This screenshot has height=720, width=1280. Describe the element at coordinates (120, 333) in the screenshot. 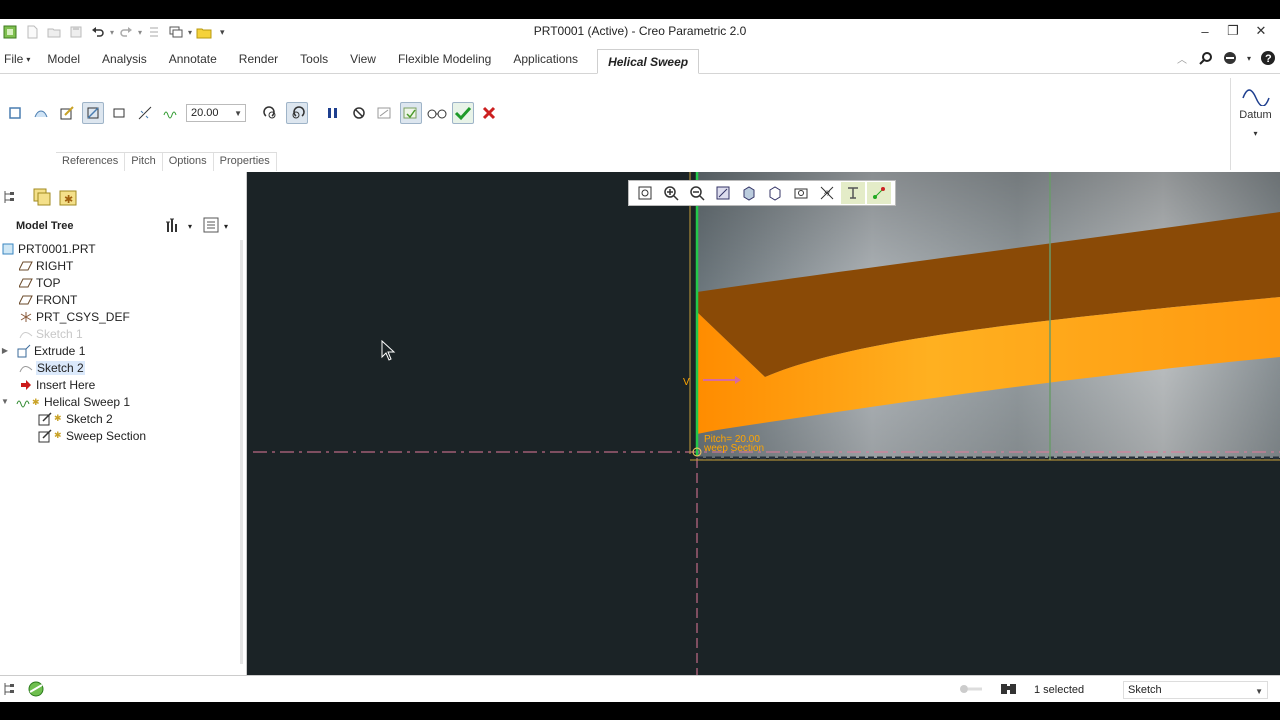

I see `tree-item-sketch-1: Sketch 1` at that location.